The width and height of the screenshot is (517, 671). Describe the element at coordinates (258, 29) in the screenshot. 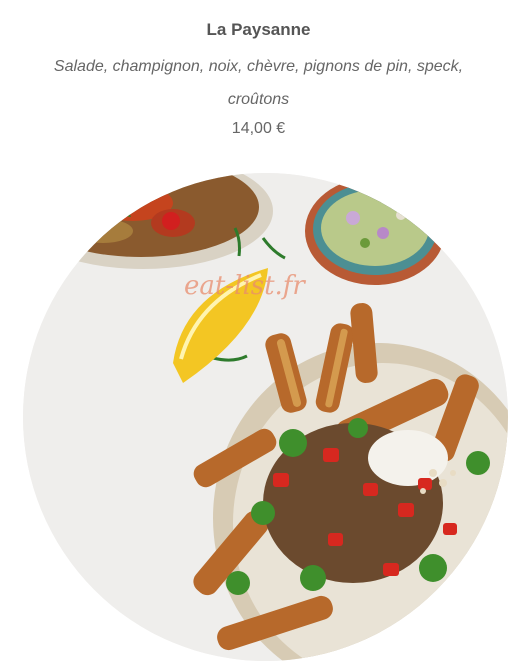

I see `dish-name: La Paysanne` at that location.